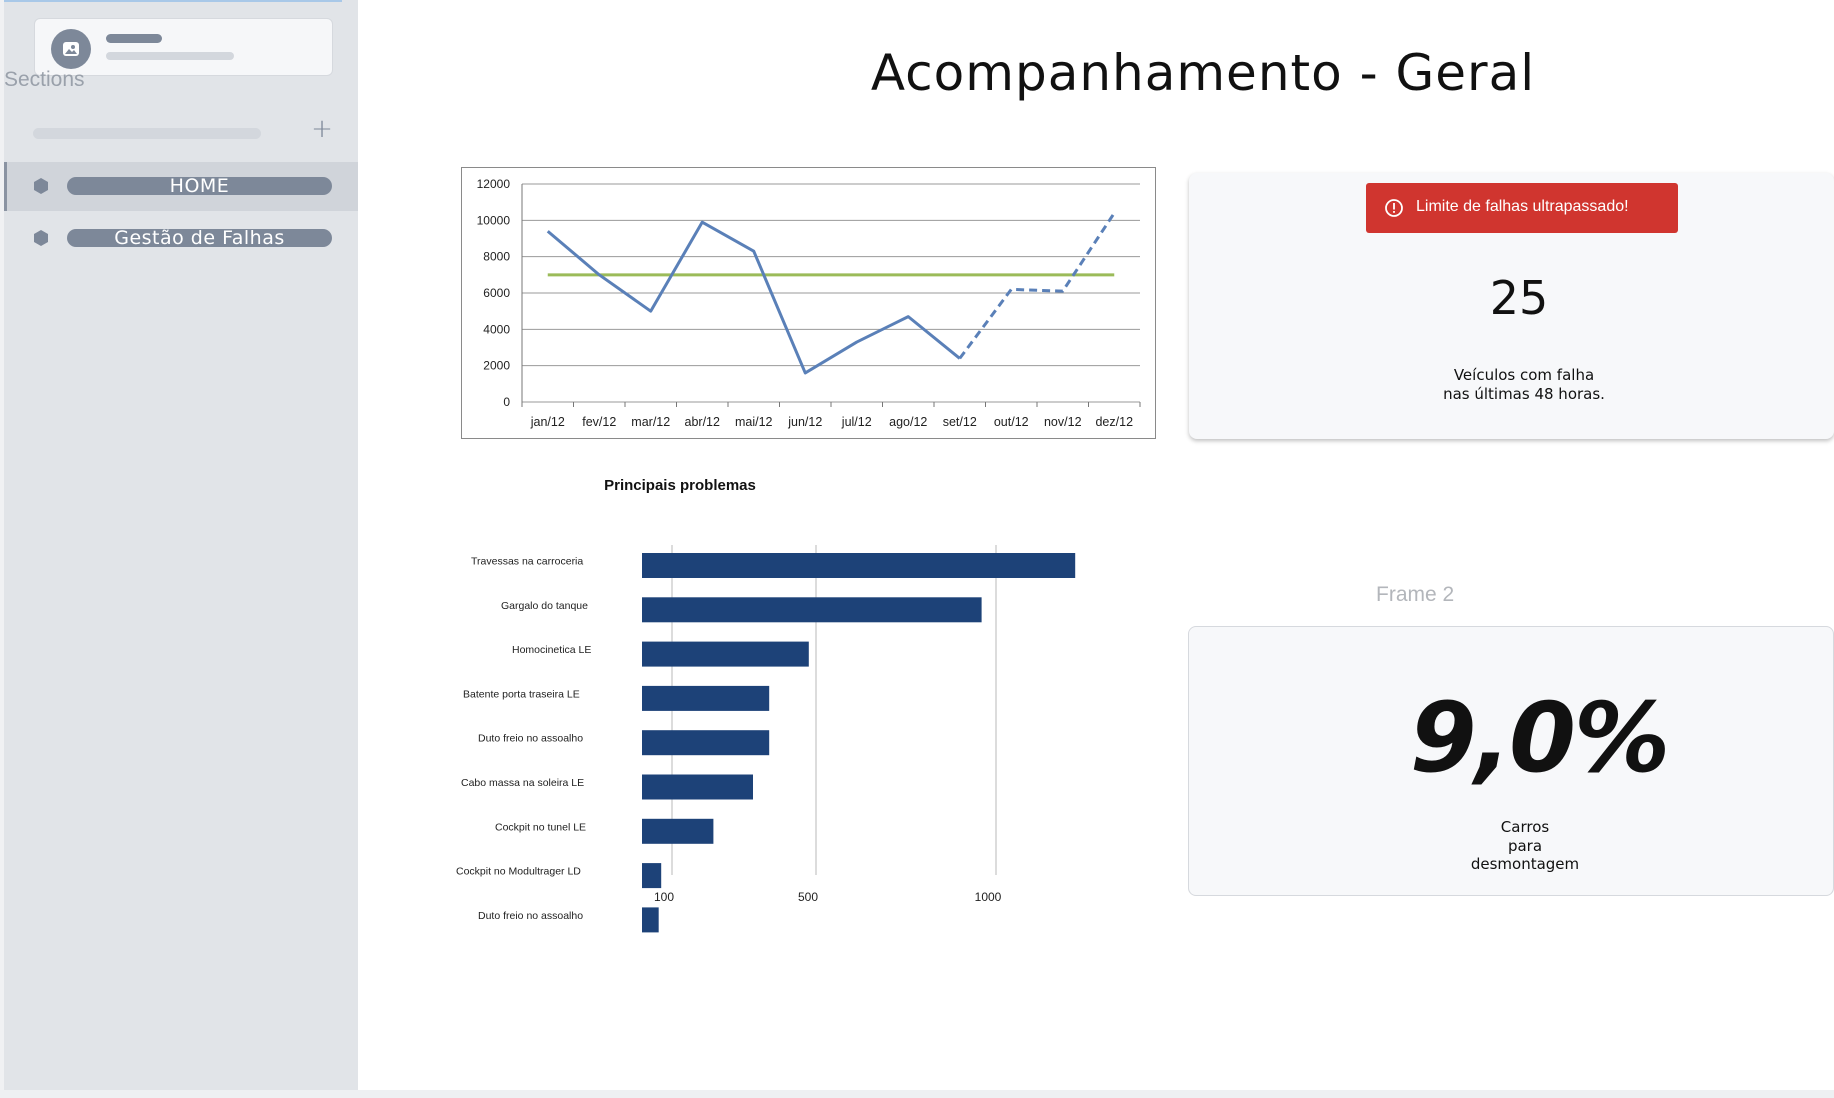  Describe the element at coordinates (544, 606) in the screenshot. I see `bar-category-label: Gargalo do tanque` at that location.